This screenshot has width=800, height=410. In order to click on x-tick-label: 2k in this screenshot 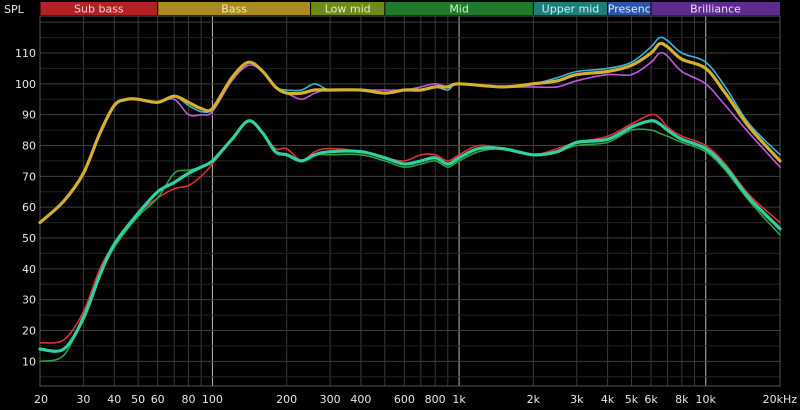, I will do `click(534, 399)`.